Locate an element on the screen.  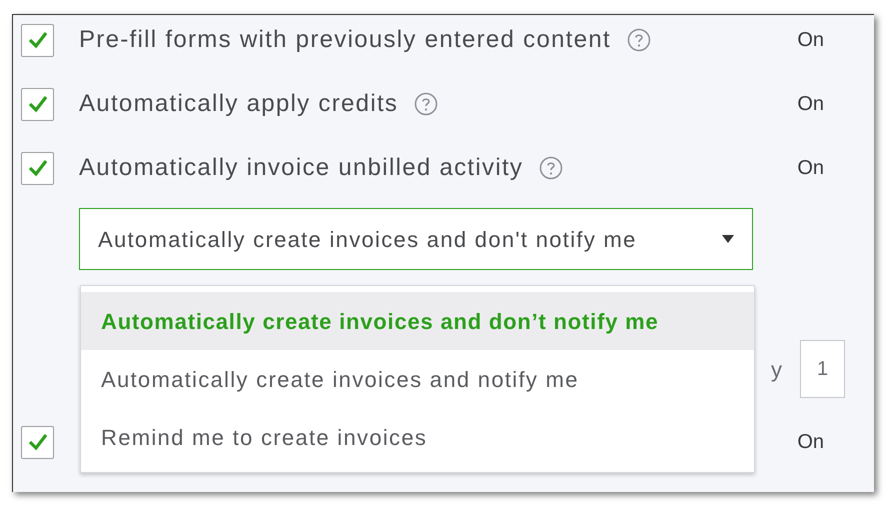
setting-label: Automatically apply credits is located at coordinates (238, 104).